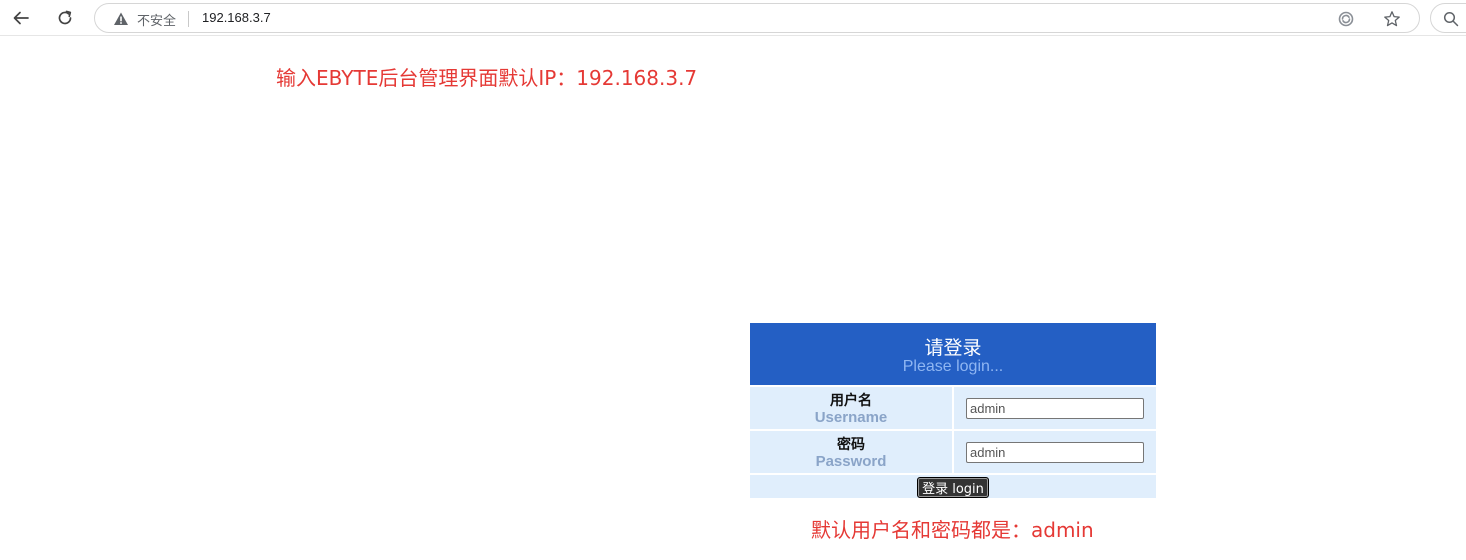  I want to click on login-button: 登录 login, so click(953, 487).